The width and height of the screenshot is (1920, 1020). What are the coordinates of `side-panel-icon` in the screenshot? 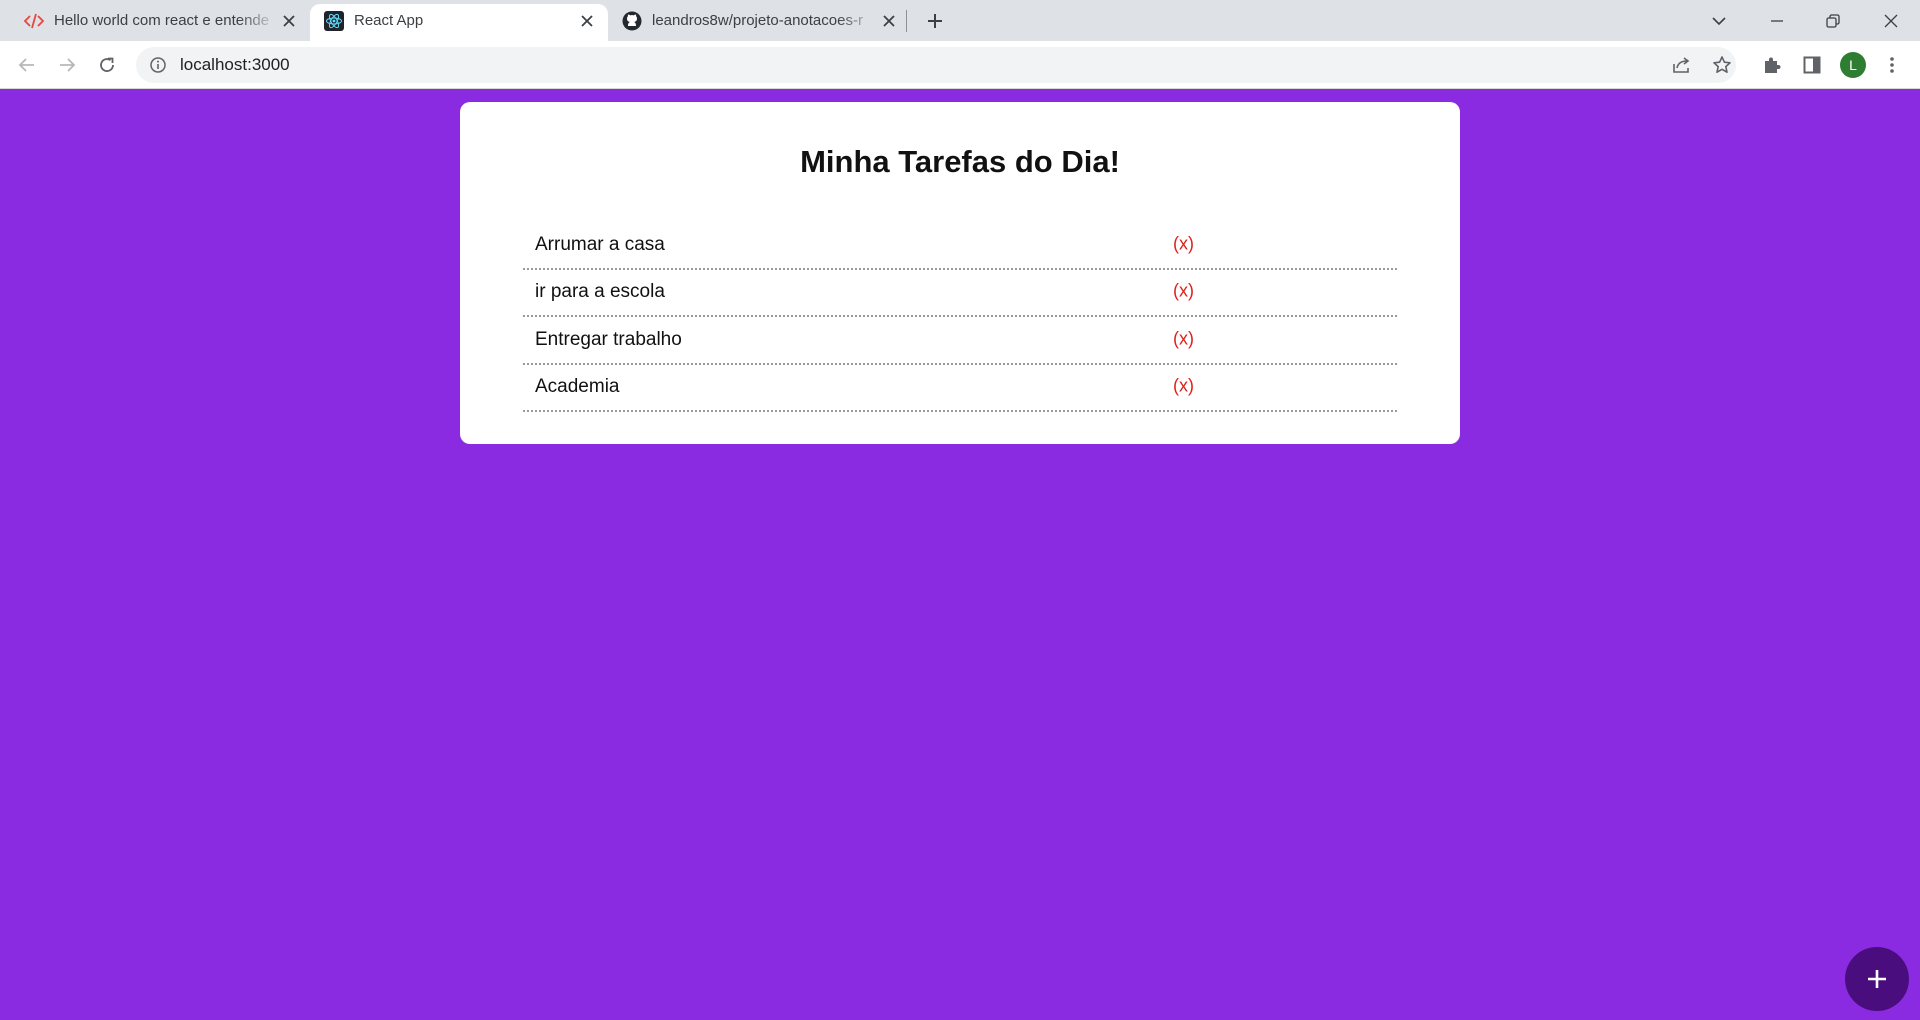 It's located at (1812, 65).